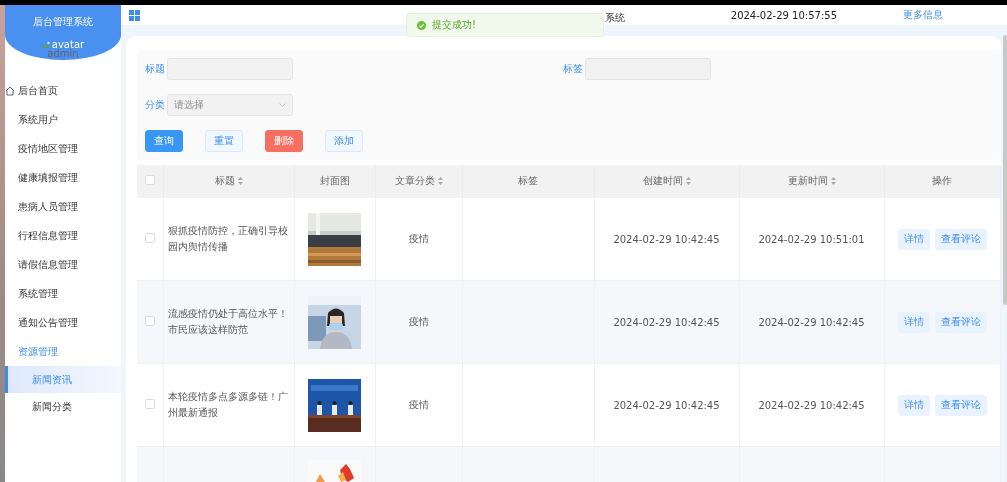 The image size is (1007, 482). Describe the element at coordinates (224, 141) in the screenshot. I see `action-button: 重置` at that location.